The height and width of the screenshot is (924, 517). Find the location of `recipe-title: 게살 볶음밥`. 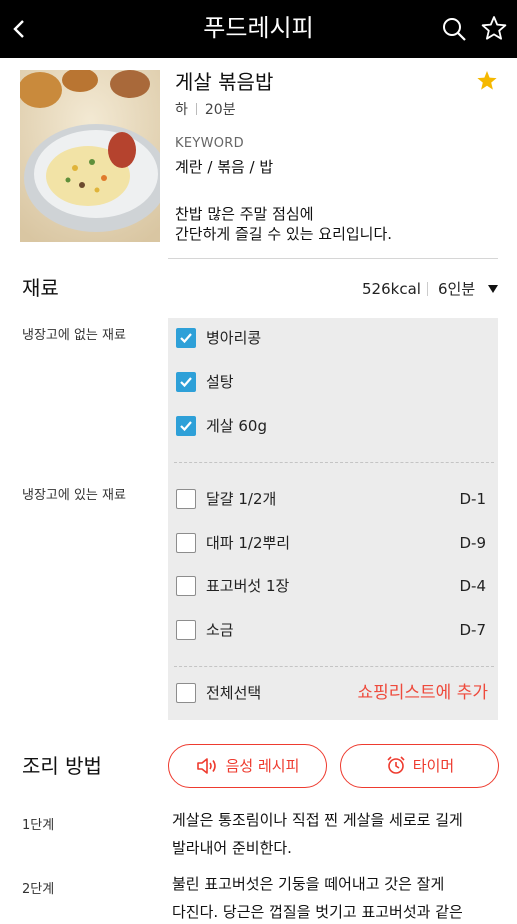

recipe-title: 게살 볶음밥 is located at coordinates (224, 82).